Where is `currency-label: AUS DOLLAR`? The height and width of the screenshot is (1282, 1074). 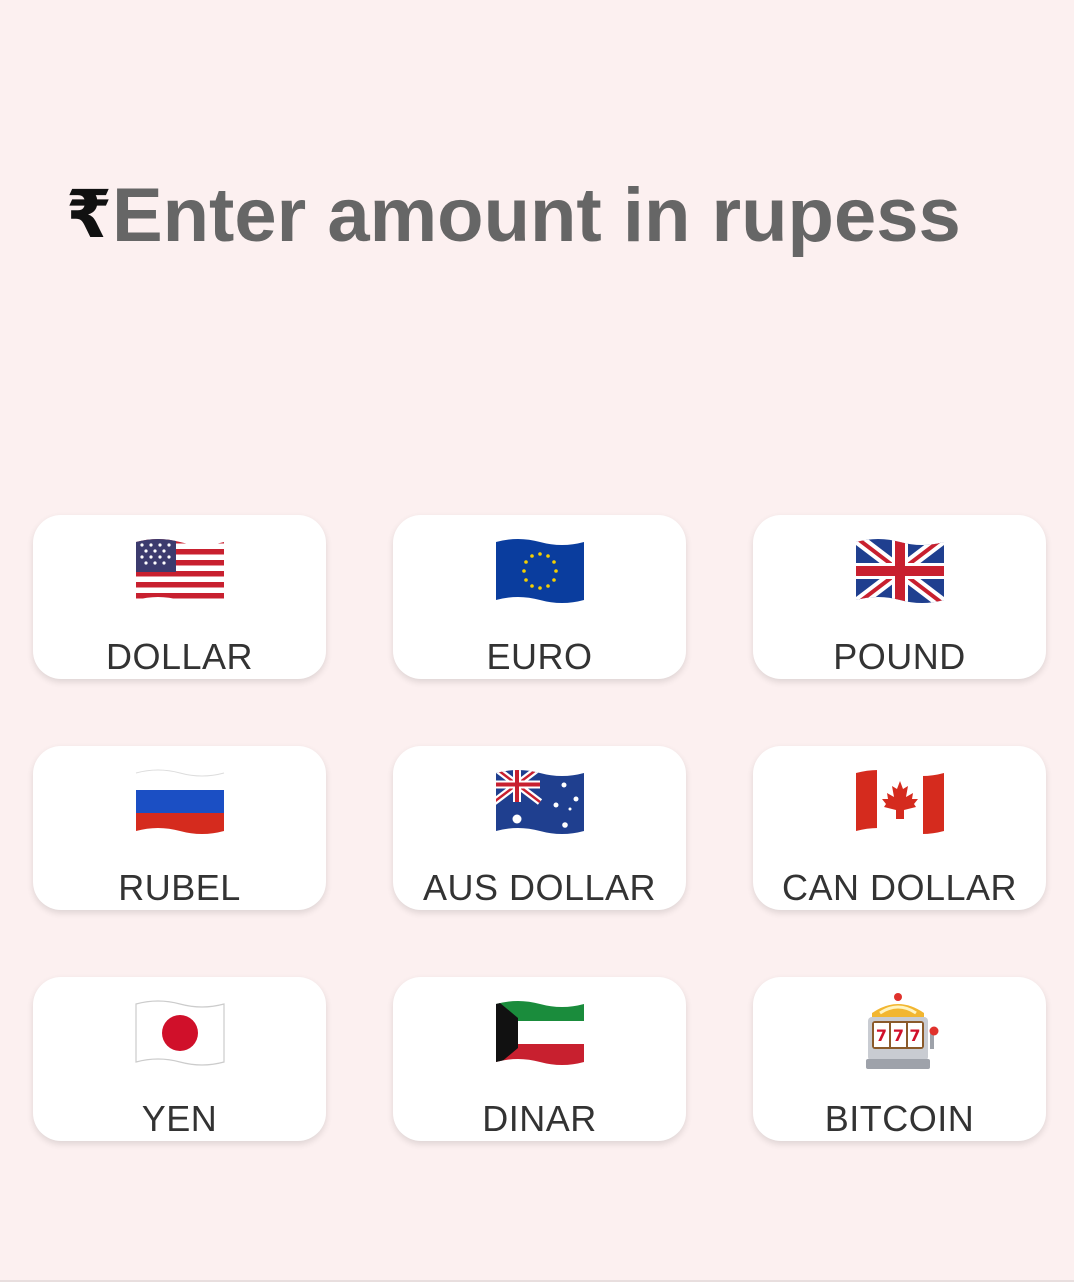 currency-label: AUS DOLLAR is located at coordinates (539, 887).